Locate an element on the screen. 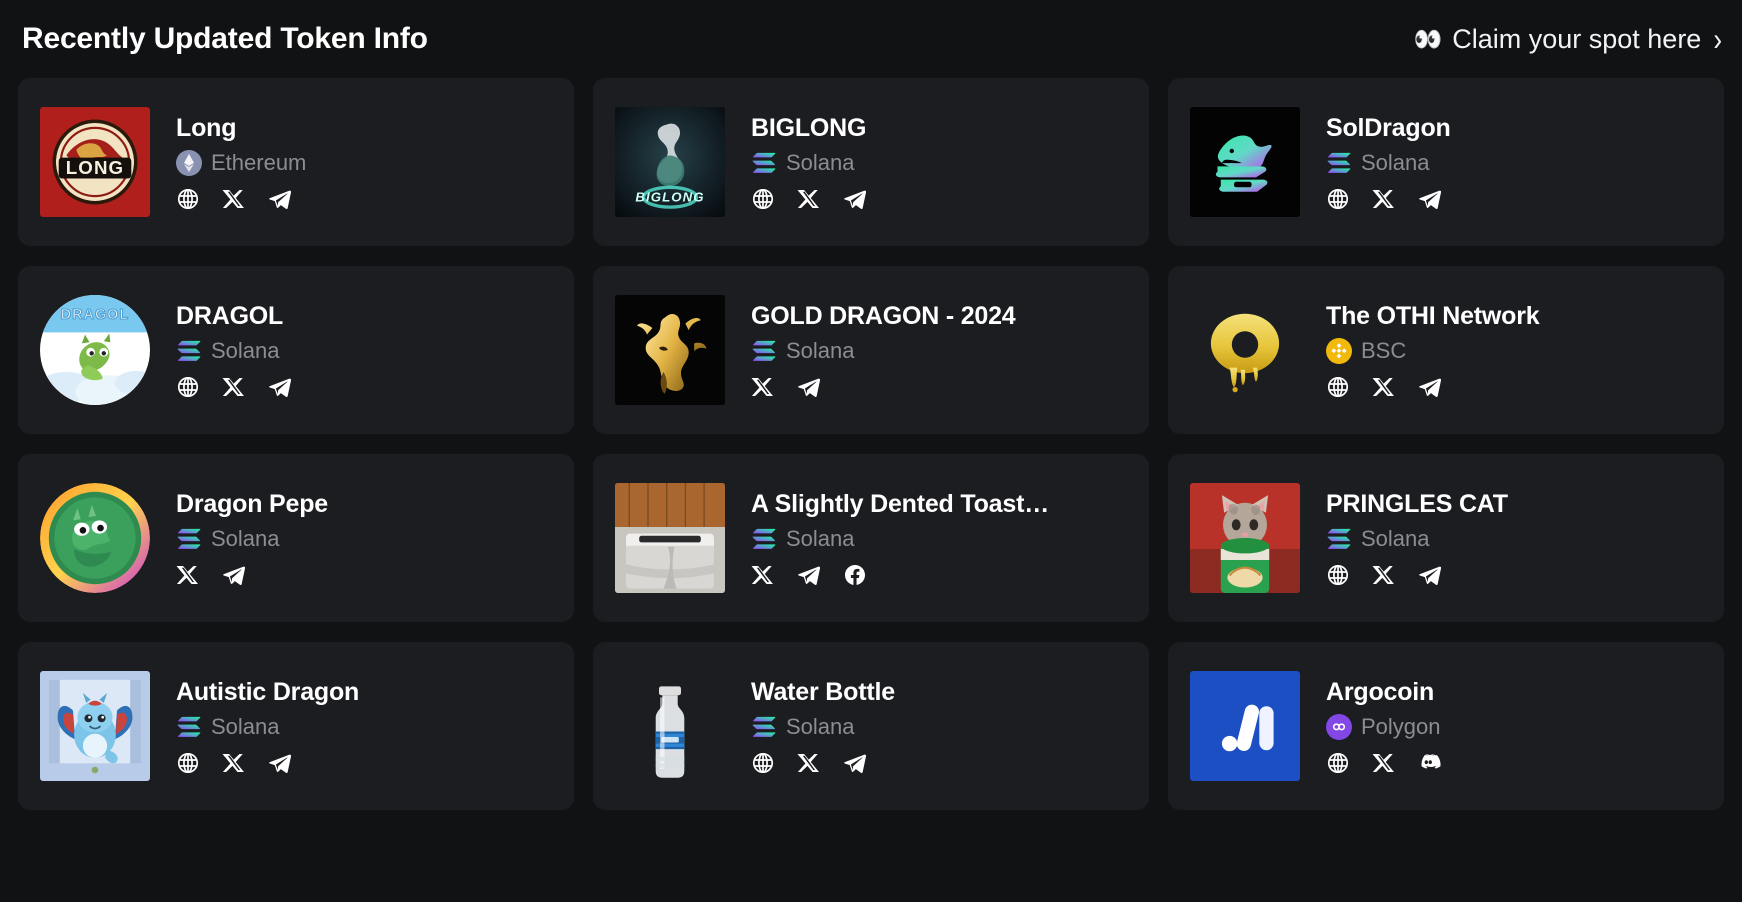 The height and width of the screenshot is (902, 1742). token-name: The OTHI Network is located at coordinates (1433, 315).